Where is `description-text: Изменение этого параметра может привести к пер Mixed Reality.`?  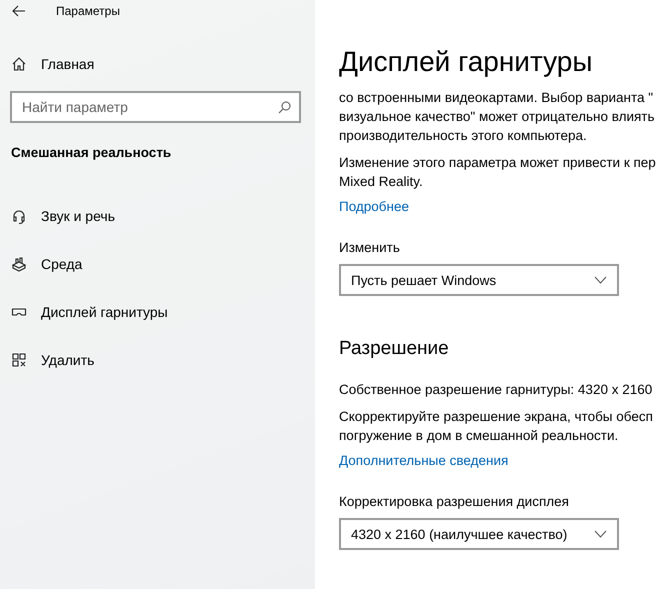 description-text: Изменение этого параметра может привести к пер Mixed Reality. is located at coordinates (497, 172).